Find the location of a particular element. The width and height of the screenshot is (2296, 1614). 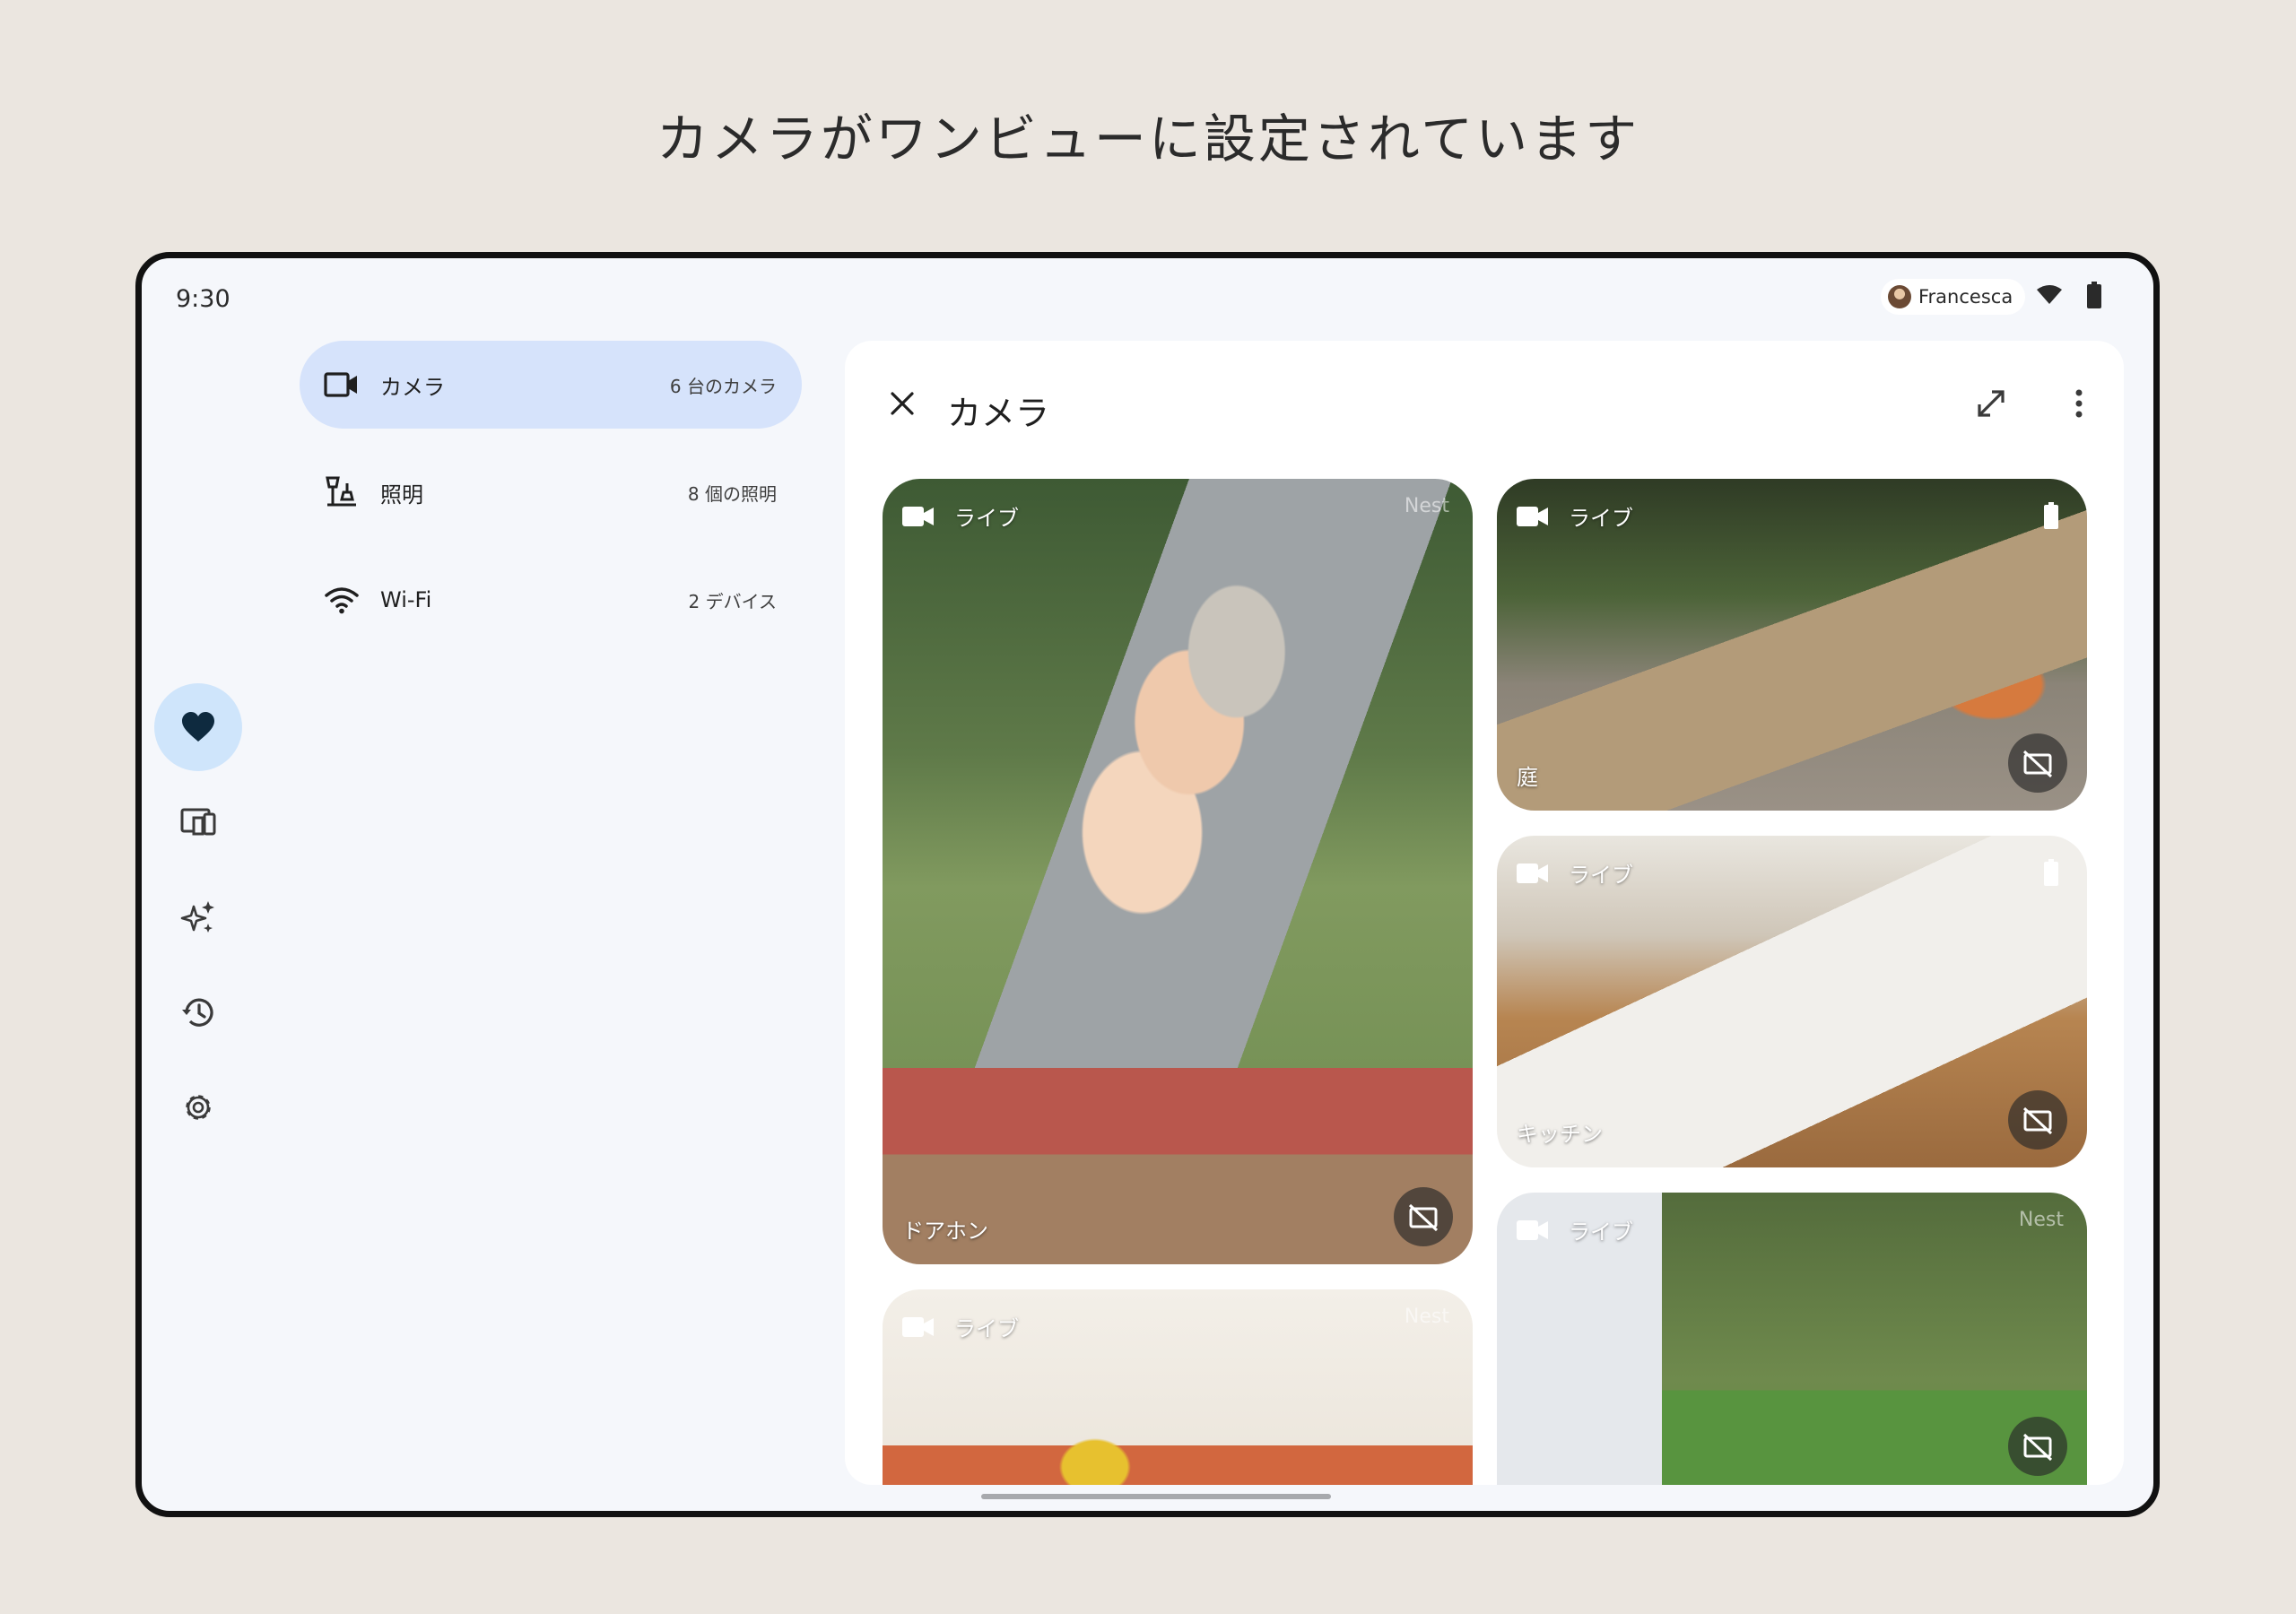

camera-tile-kitchen: ライブ キッチン is located at coordinates (1792, 1001).